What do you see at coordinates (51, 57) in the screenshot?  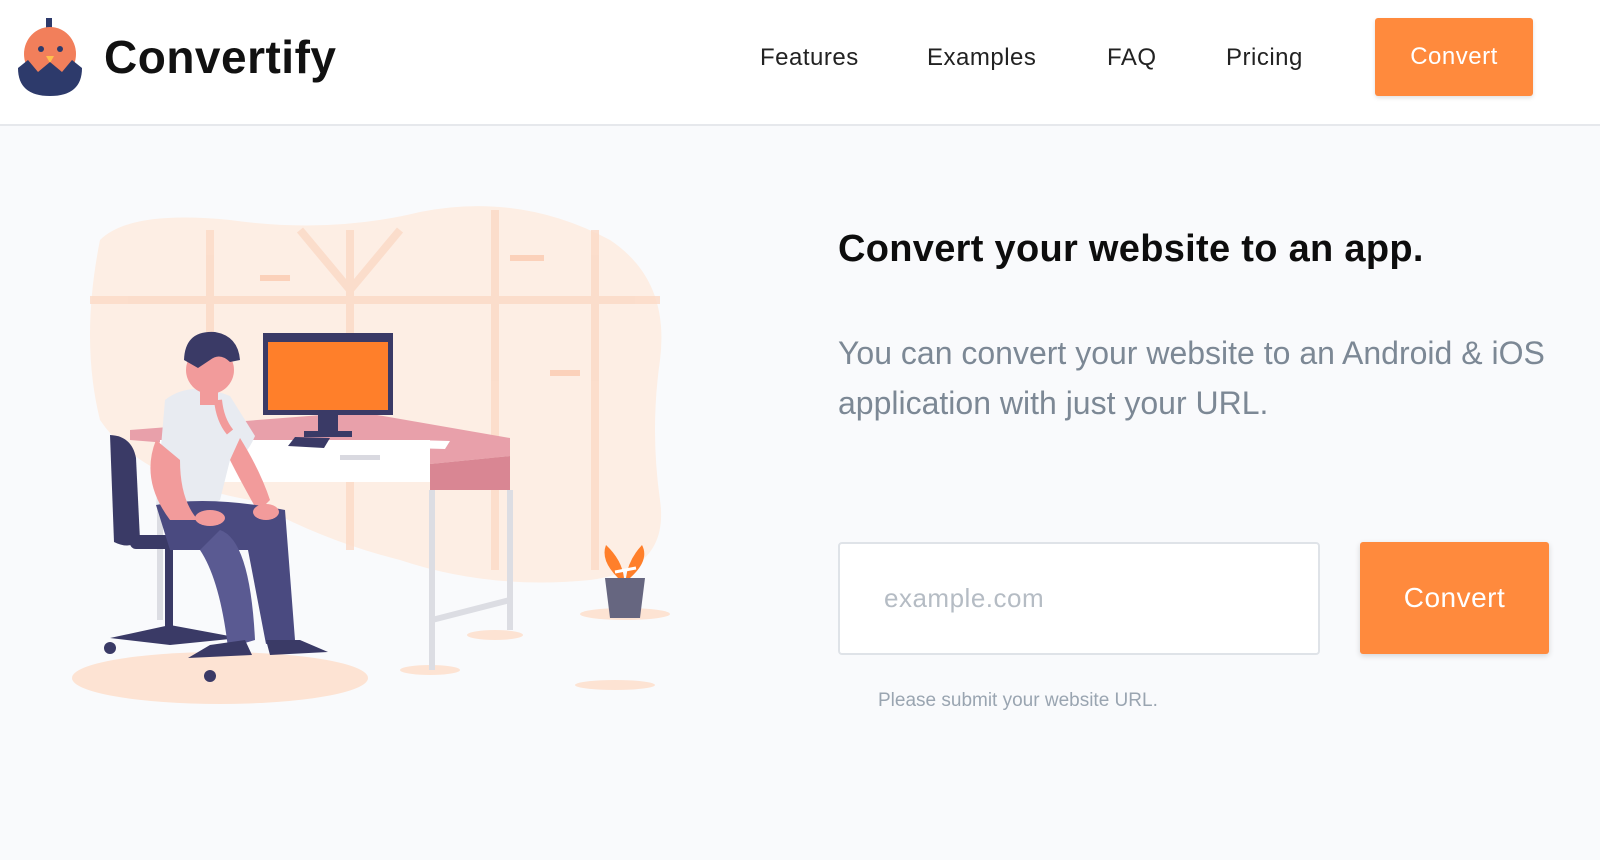 I see `chick-in-egg-icon` at bounding box center [51, 57].